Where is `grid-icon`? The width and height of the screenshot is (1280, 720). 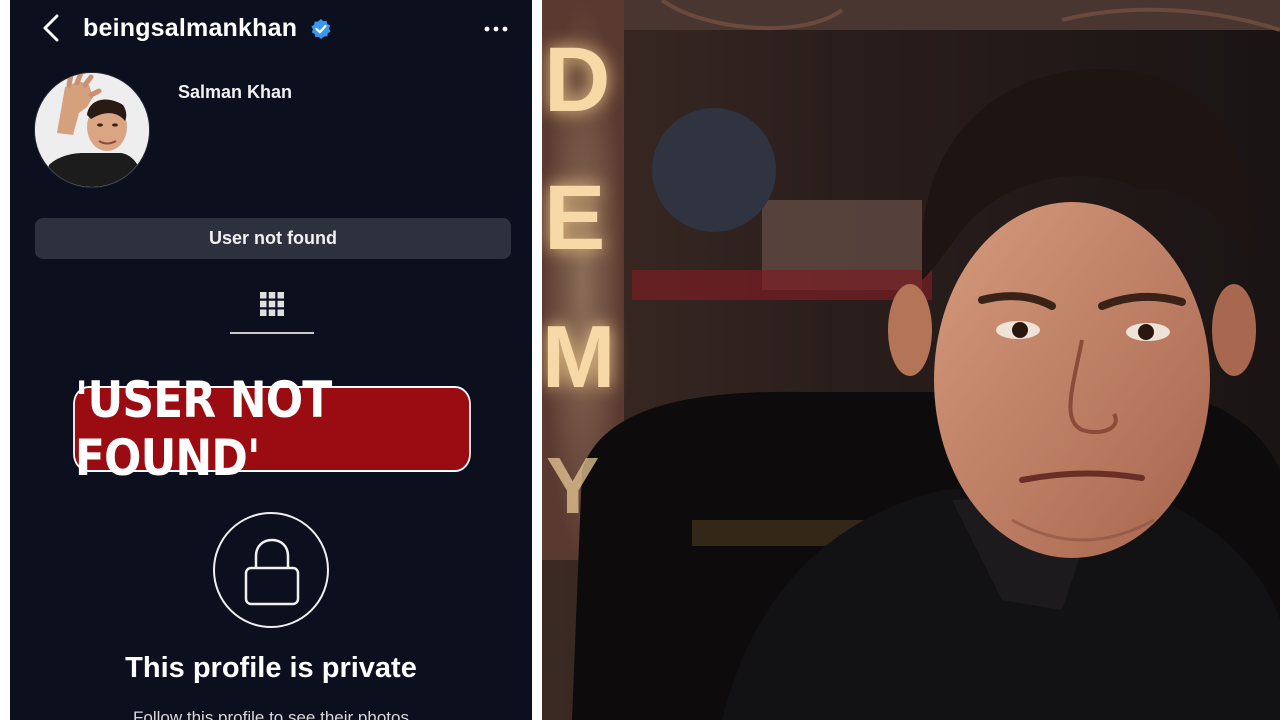
grid-icon is located at coordinates (272, 304).